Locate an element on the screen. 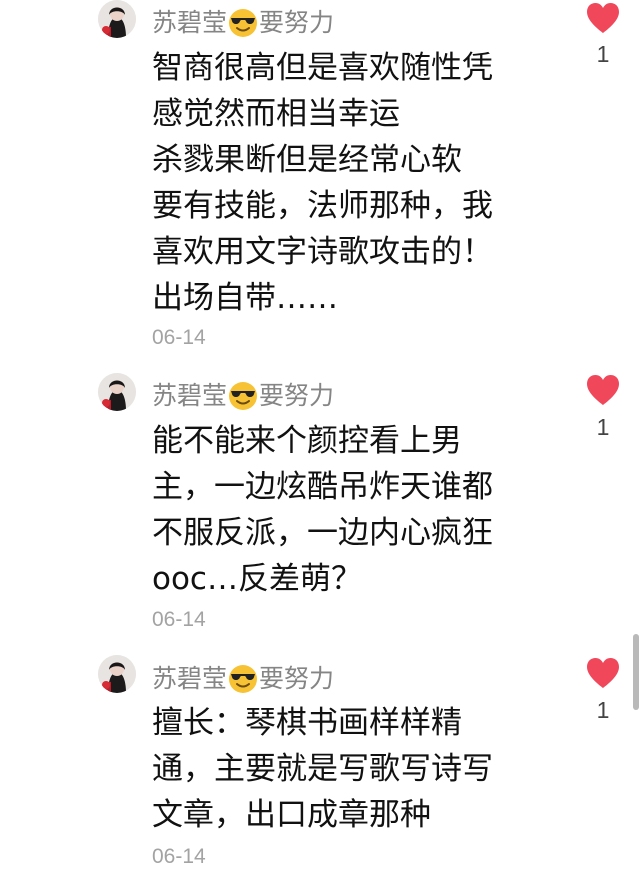  comment-text-line: 能不能来个颜控看上男 is located at coordinates (307, 441).